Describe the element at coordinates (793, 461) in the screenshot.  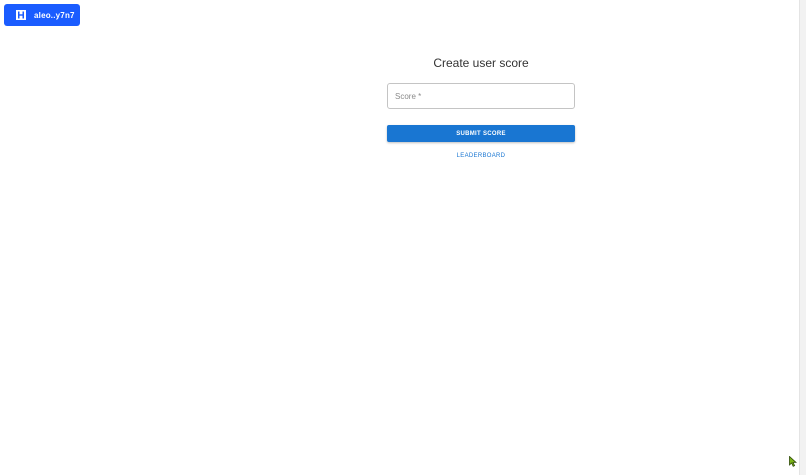
I see `mouse-pointer-icon` at that location.